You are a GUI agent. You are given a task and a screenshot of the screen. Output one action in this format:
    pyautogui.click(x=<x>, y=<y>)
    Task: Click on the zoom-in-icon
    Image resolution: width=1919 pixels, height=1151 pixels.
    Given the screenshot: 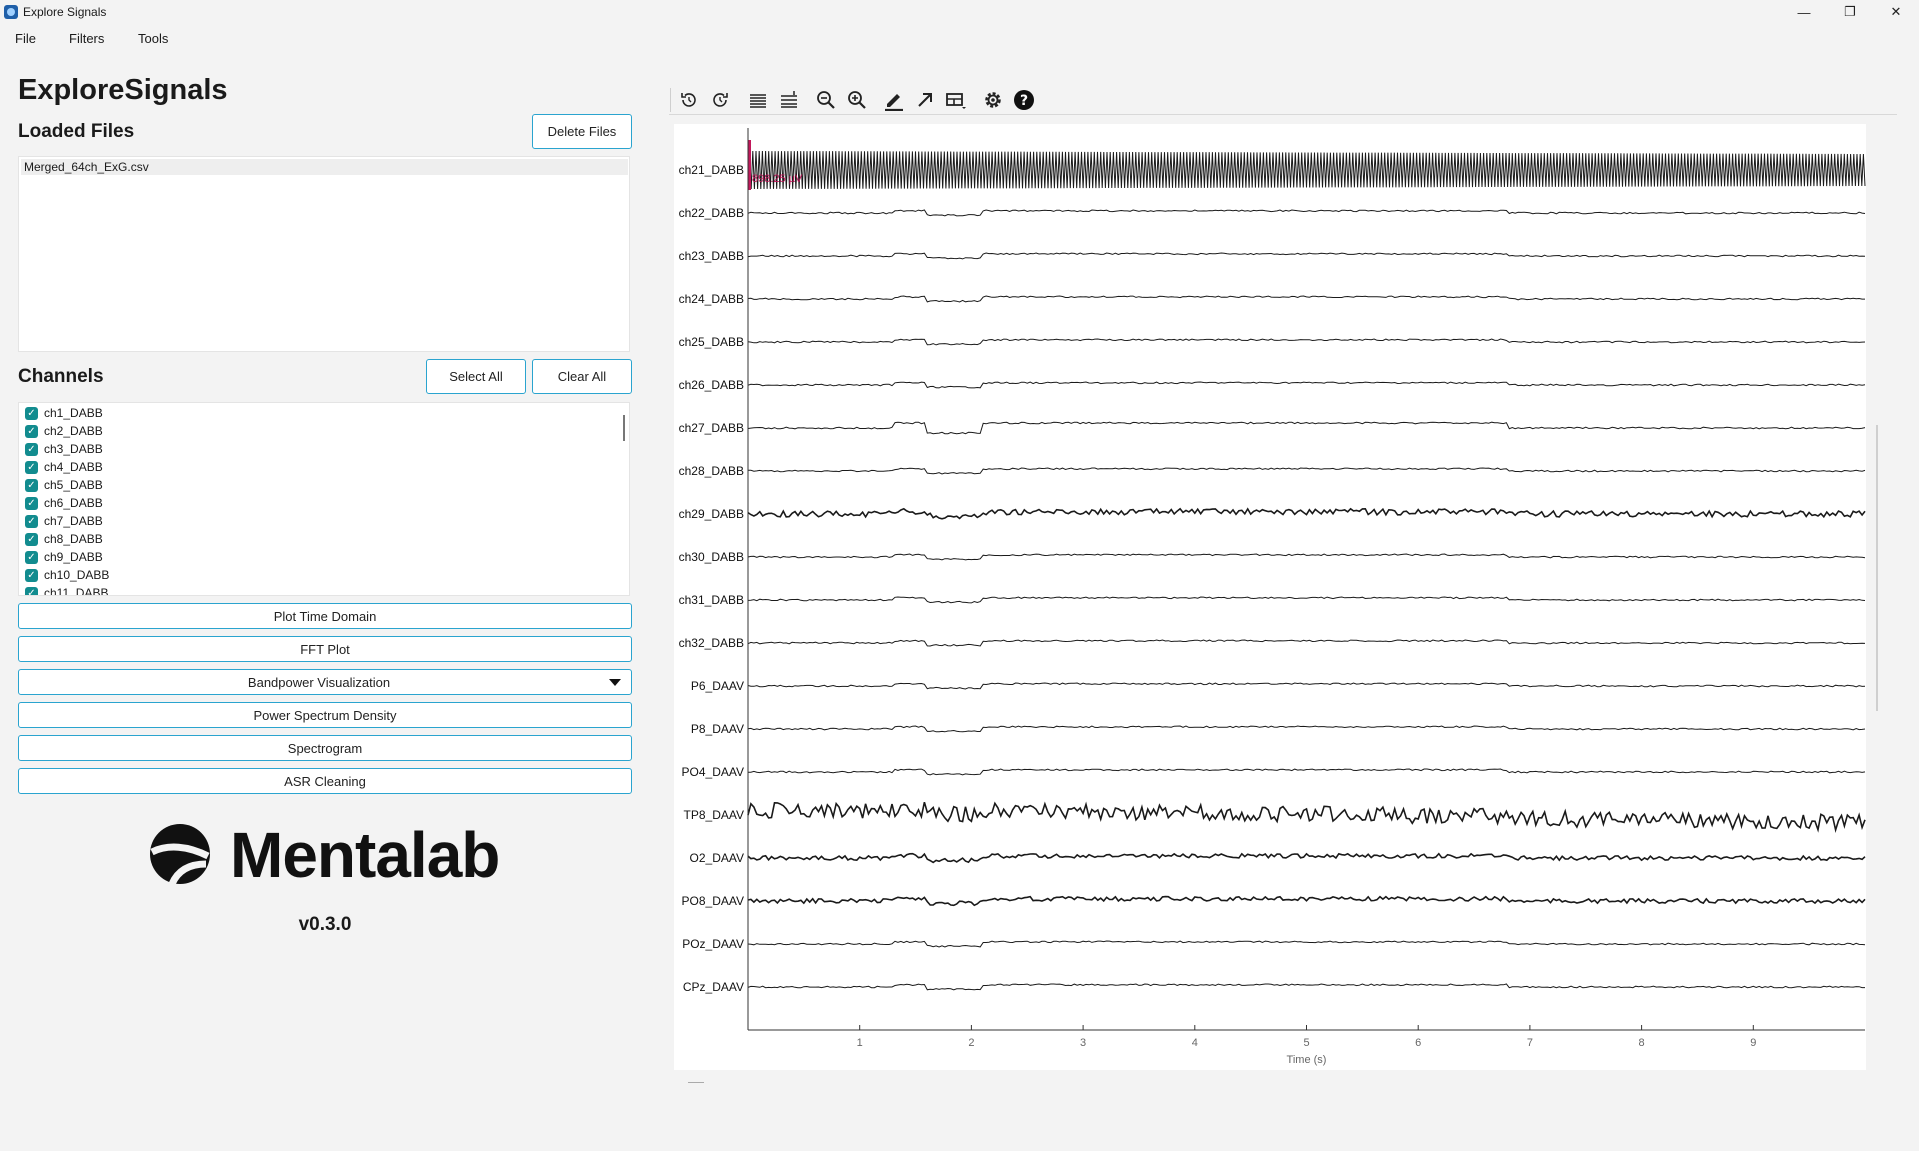 What is the action you would take?
    pyautogui.click(x=857, y=100)
    